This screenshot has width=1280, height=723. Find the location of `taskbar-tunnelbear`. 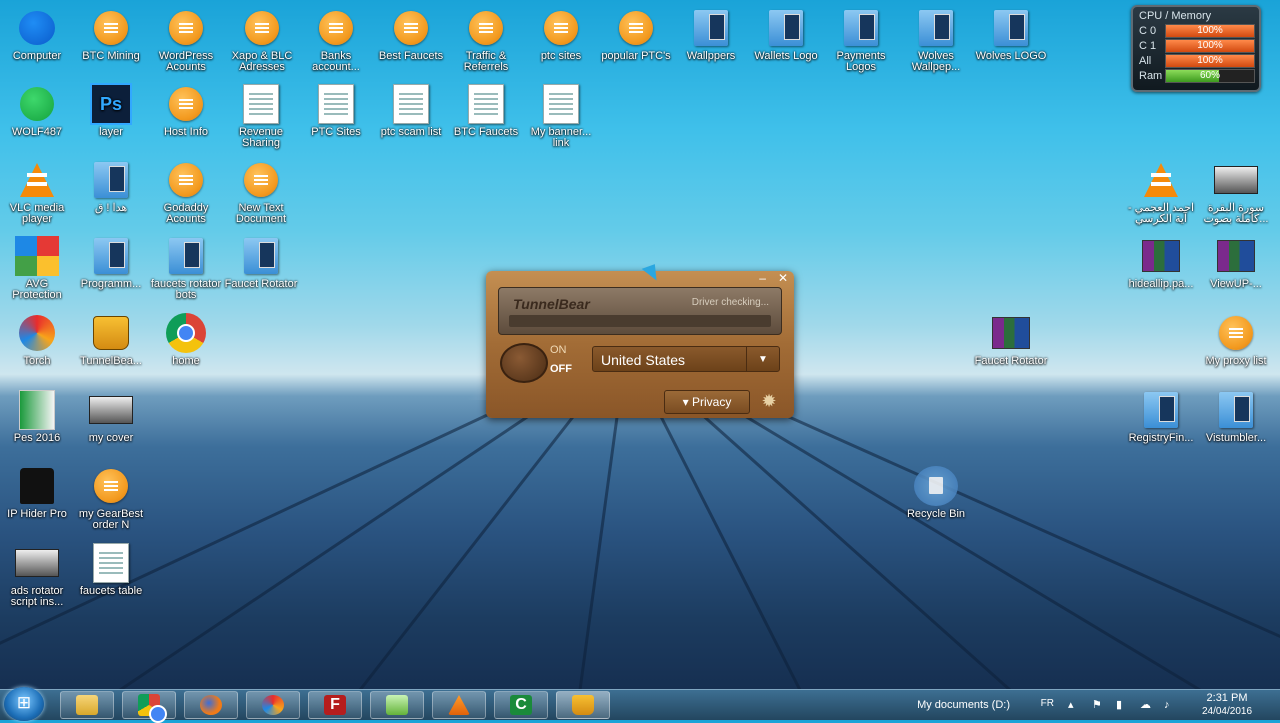

taskbar-tunnelbear is located at coordinates (583, 705).